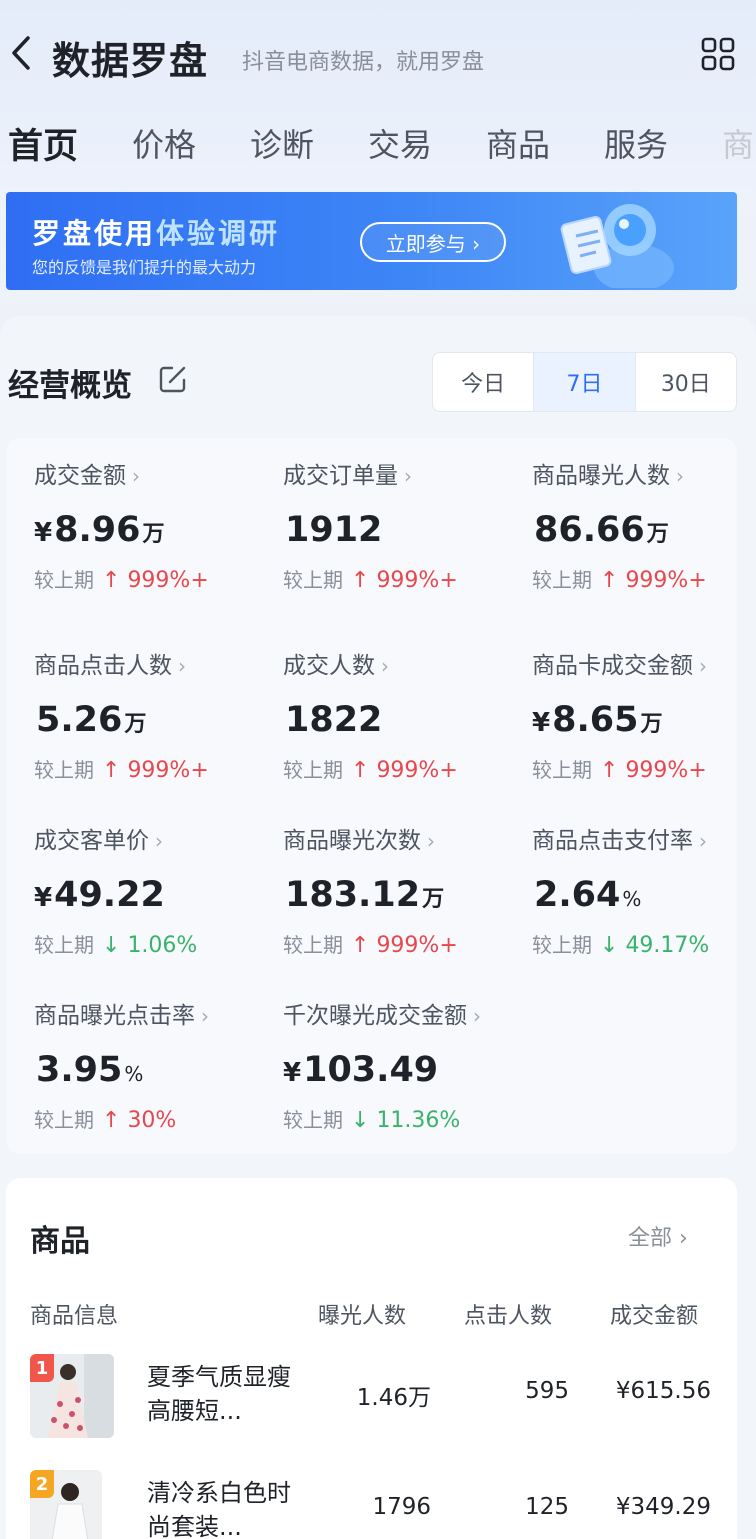 Image resolution: width=756 pixels, height=1539 pixels. I want to click on metric-label-text: 成交客单价, so click(91, 841).